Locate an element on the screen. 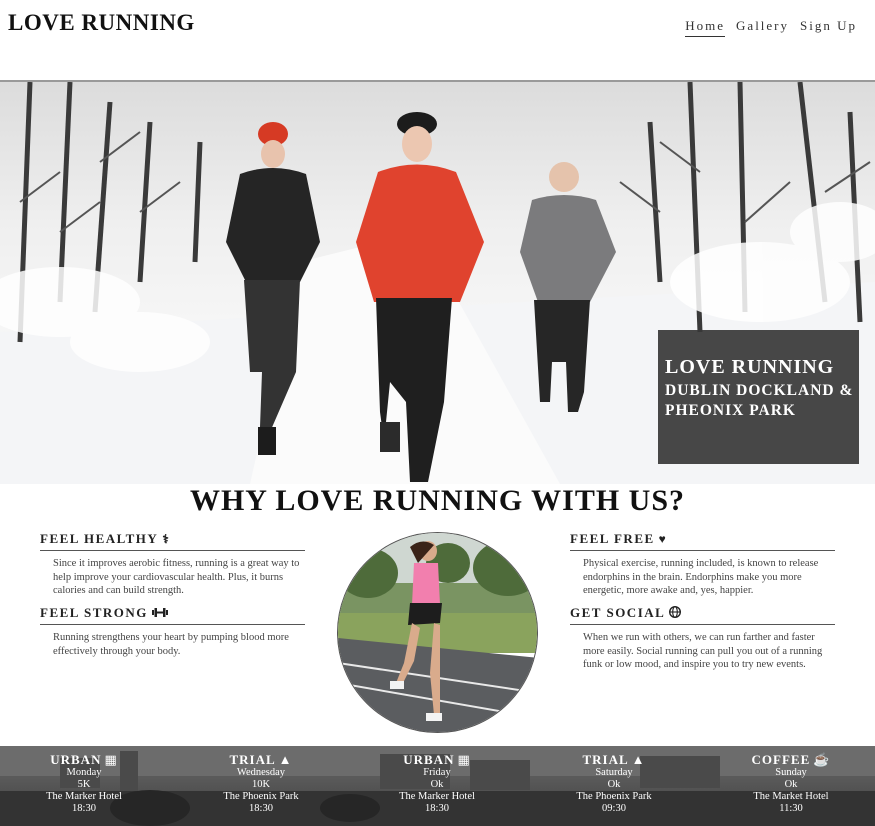 The height and width of the screenshot is (826, 875). main-nav: Home Gallery Sign Up is located at coordinates (771, 27).